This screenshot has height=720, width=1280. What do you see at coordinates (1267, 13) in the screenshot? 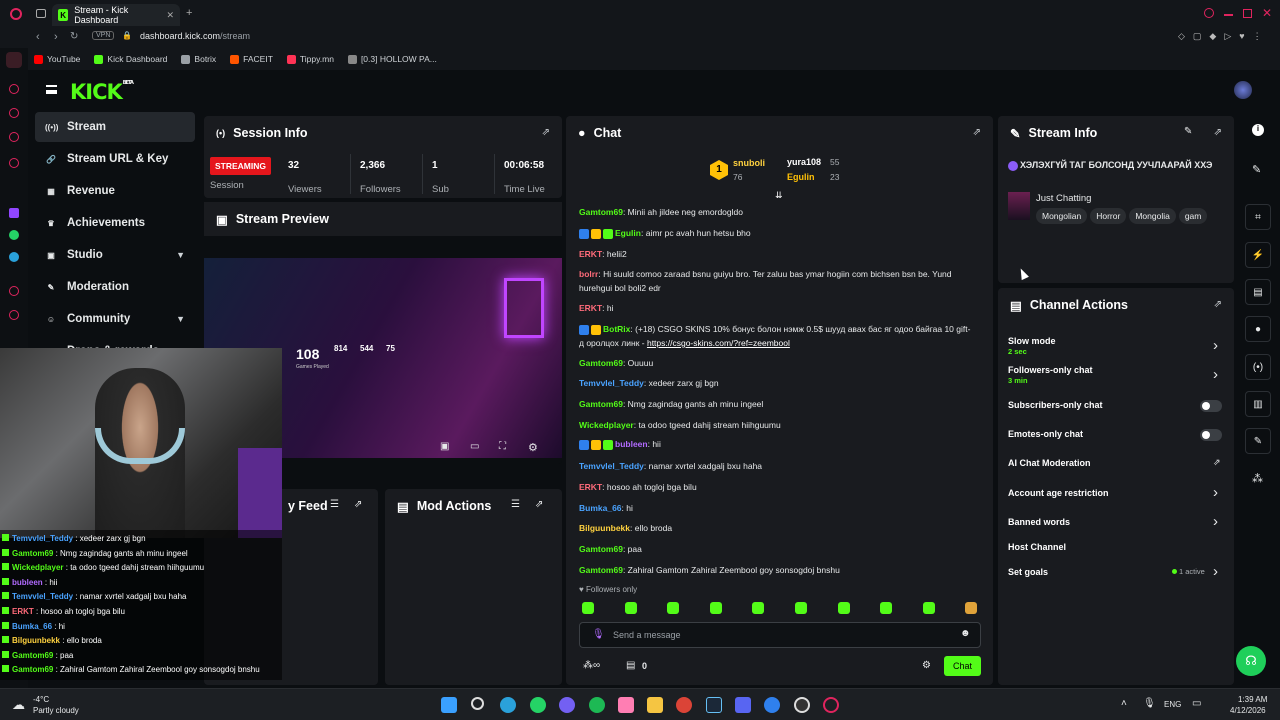
I see `close-window-button: ✕` at bounding box center [1267, 13].